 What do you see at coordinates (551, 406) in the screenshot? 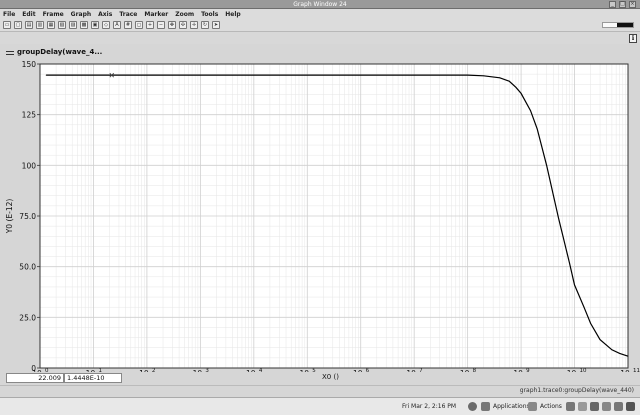
I see `taskbar-actions: Actions` at bounding box center [551, 406].